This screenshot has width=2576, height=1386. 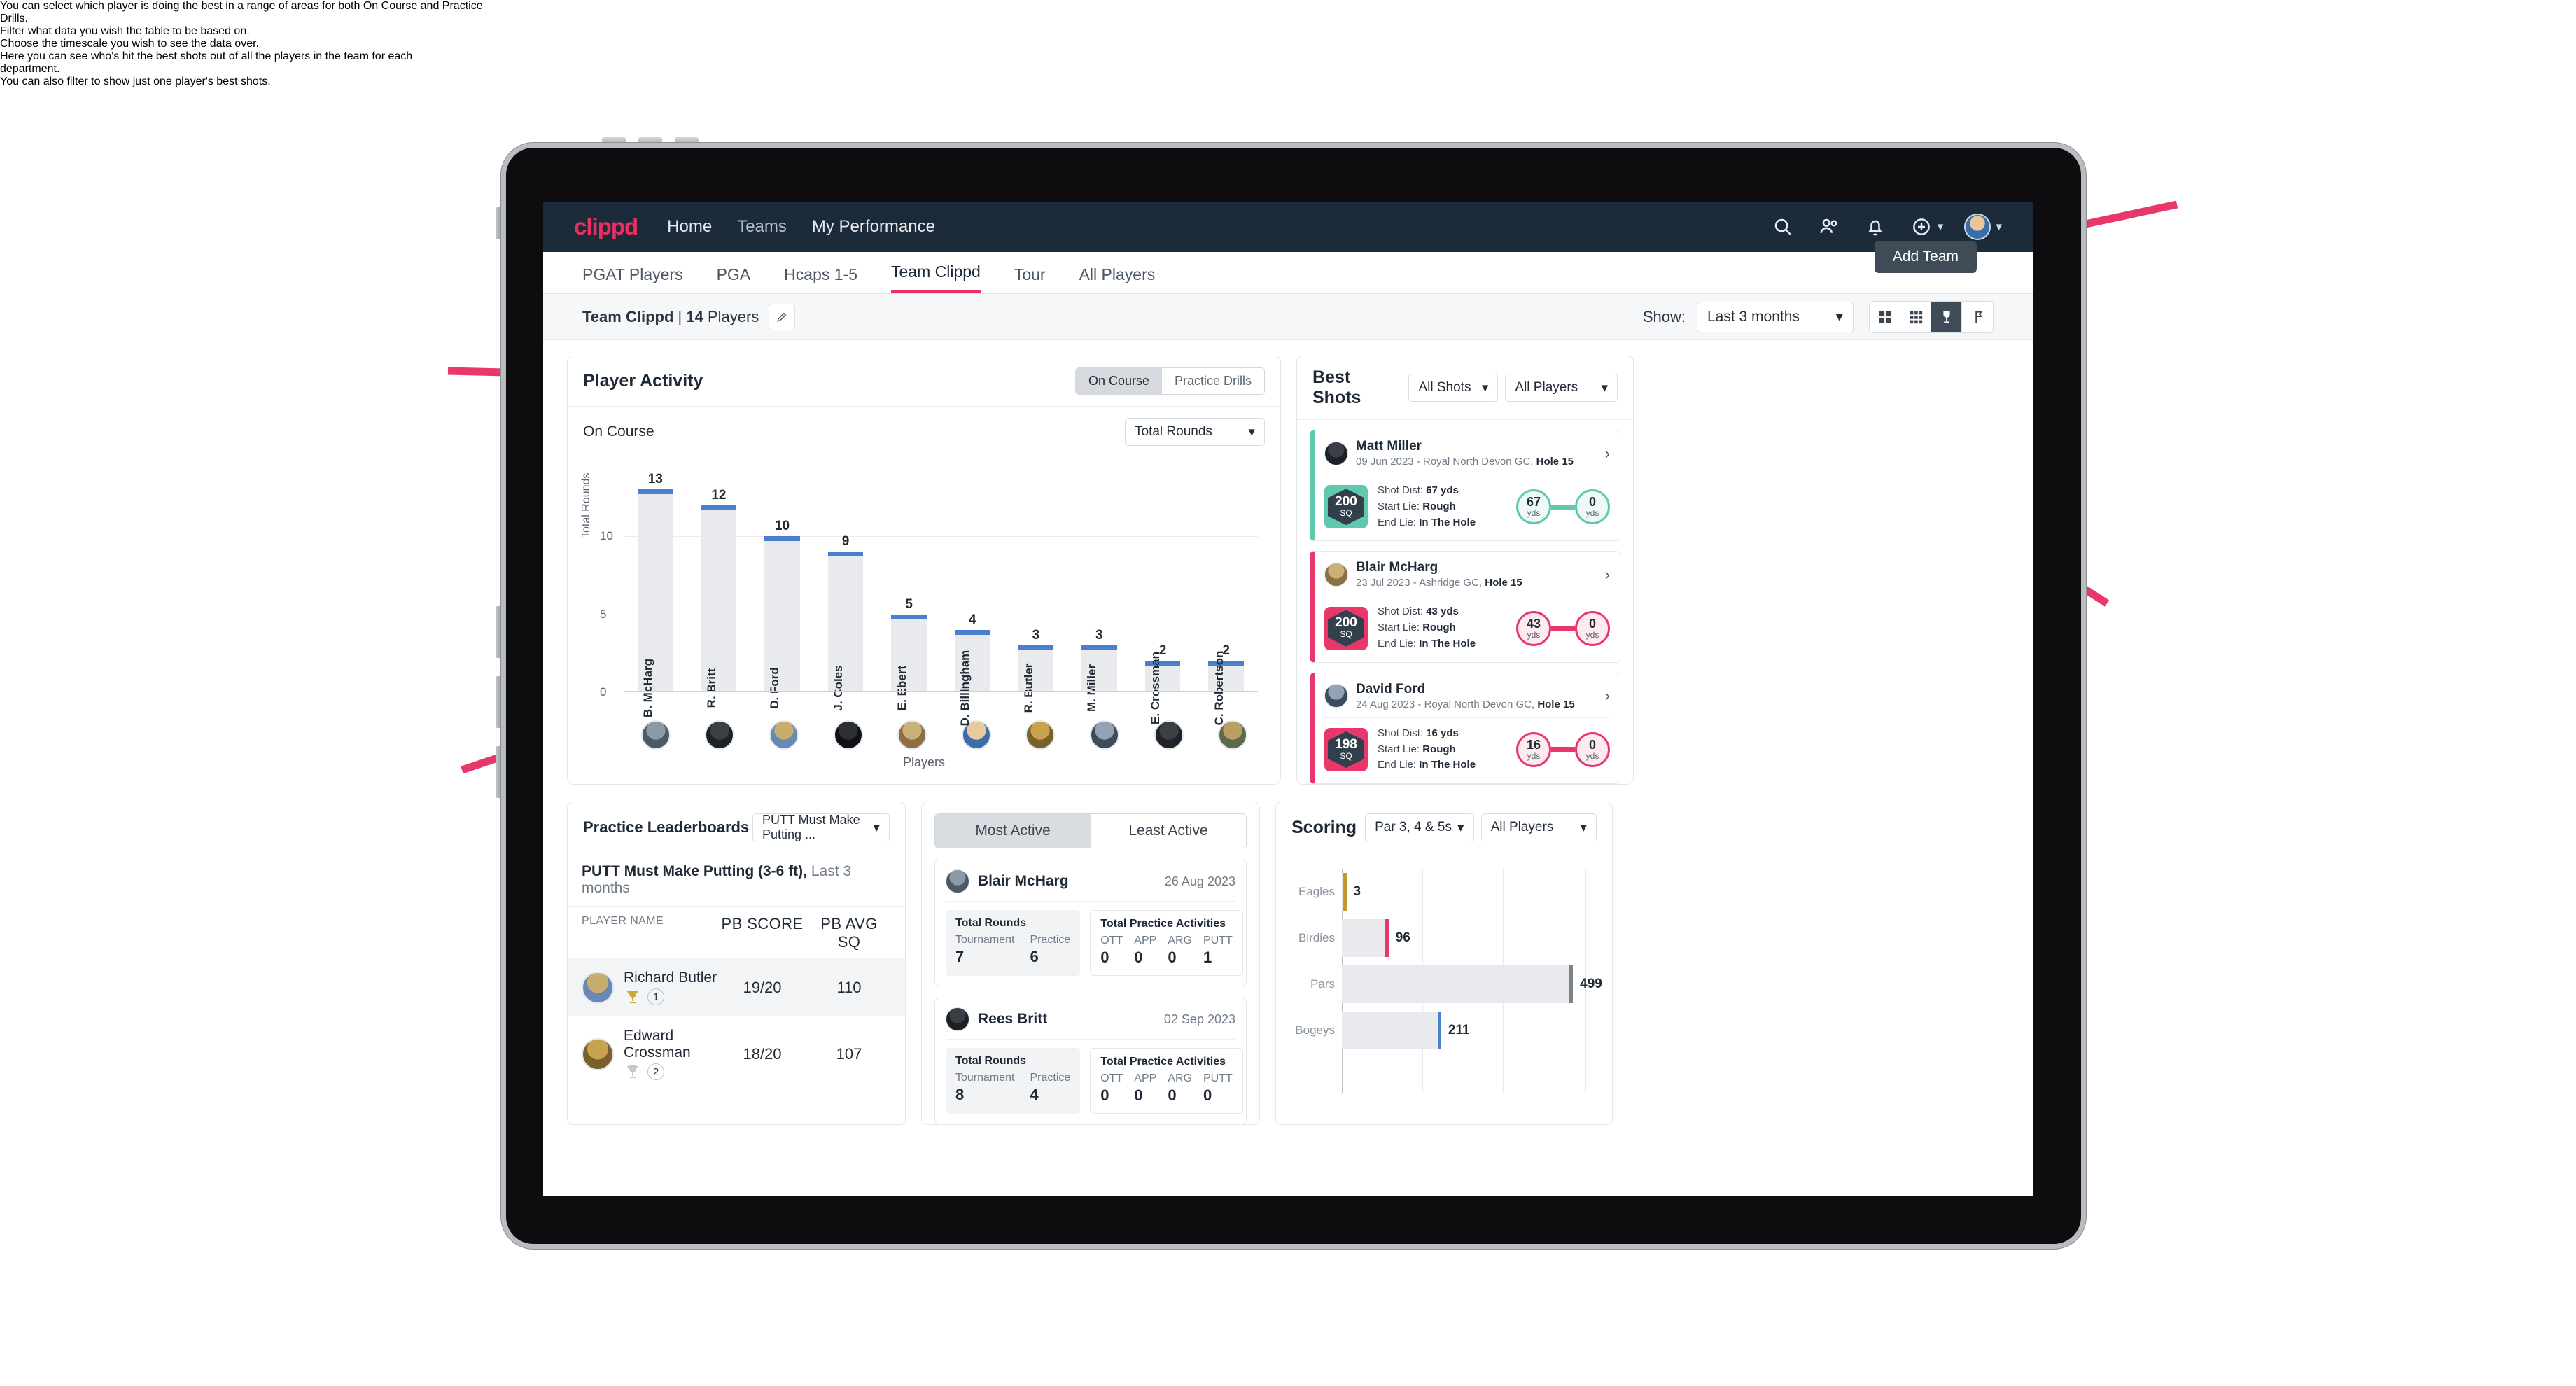 I want to click on segment-on-course: On Course, so click(x=1118, y=381).